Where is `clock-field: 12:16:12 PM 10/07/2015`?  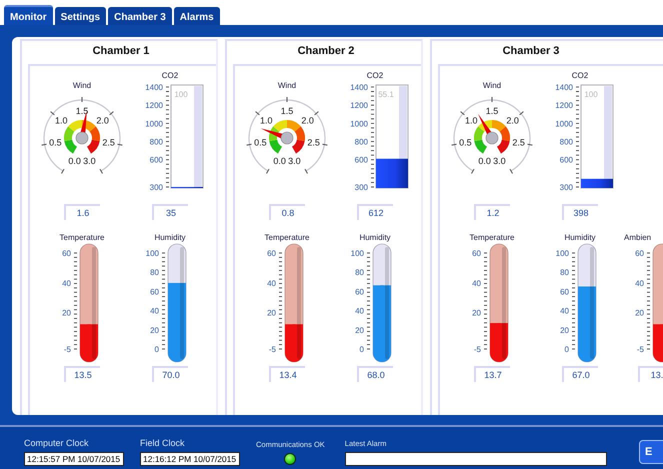 clock-field: 12:16:12 PM 10/07/2015 is located at coordinates (190, 459).